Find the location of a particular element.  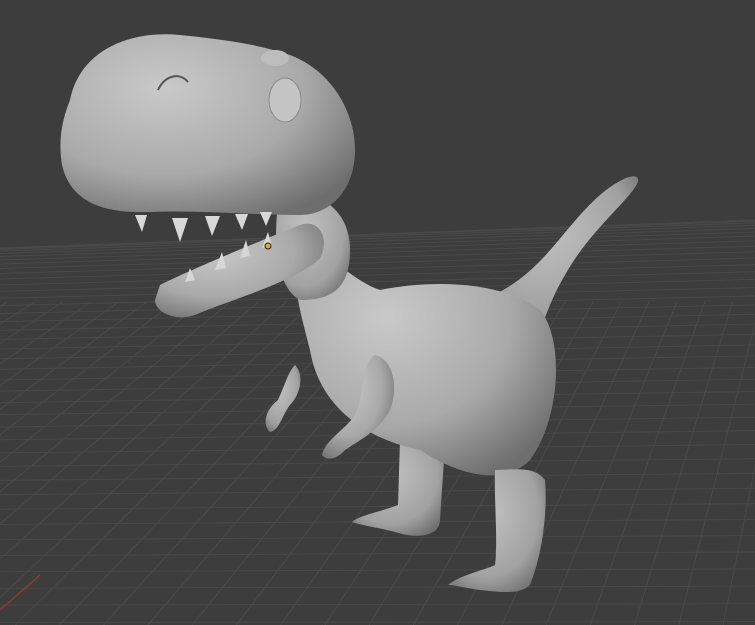

object-origin is located at coordinates (268, 246).